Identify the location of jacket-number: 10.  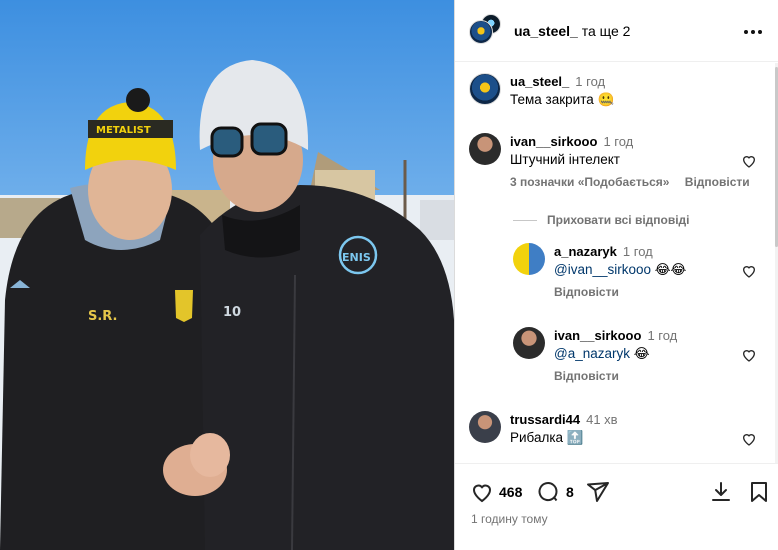
(232, 312).